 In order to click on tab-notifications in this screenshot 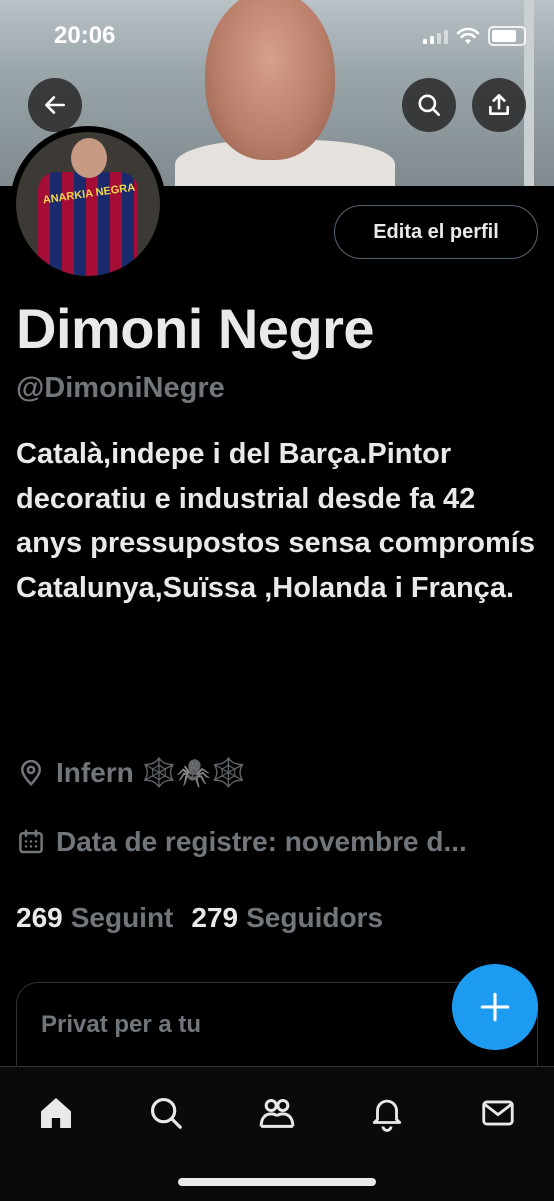, I will do `click(387, 1113)`.